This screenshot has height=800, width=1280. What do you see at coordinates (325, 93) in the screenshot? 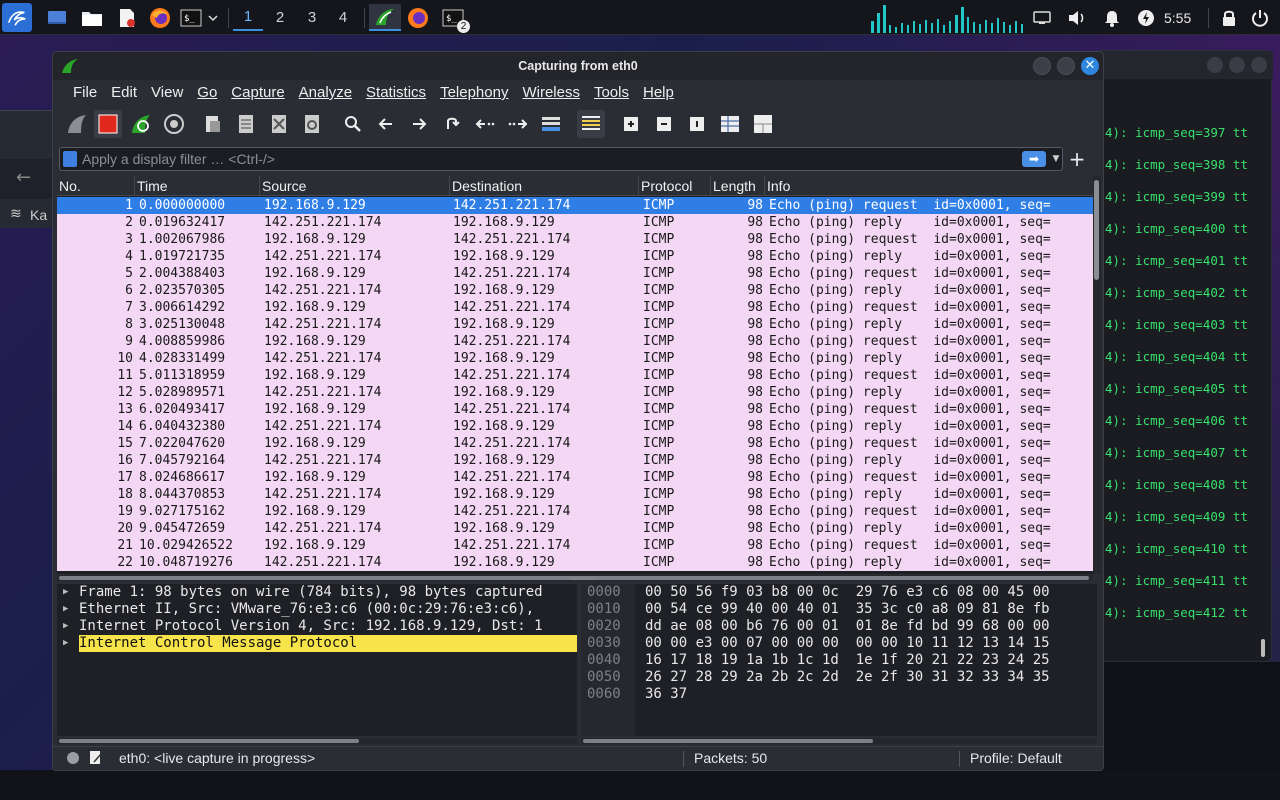
I see `menu-analyze: Analyze` at bounding box center [325, 93].